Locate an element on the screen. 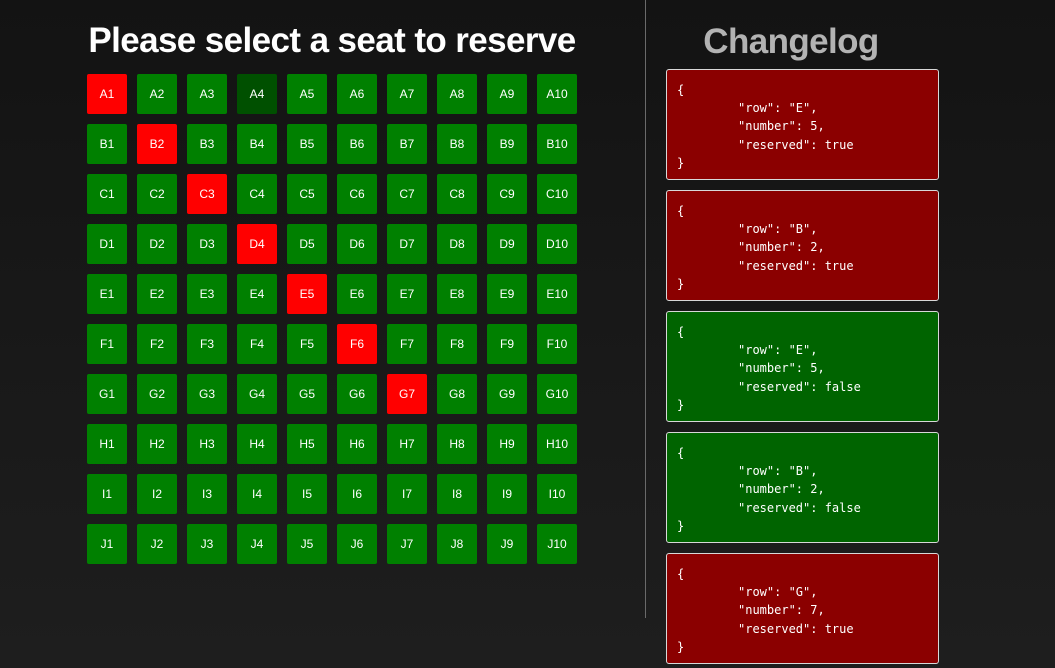 The width and height of the screenshot is (1055, 668). seat-g8: G8 is located at coordinates (457, 394).